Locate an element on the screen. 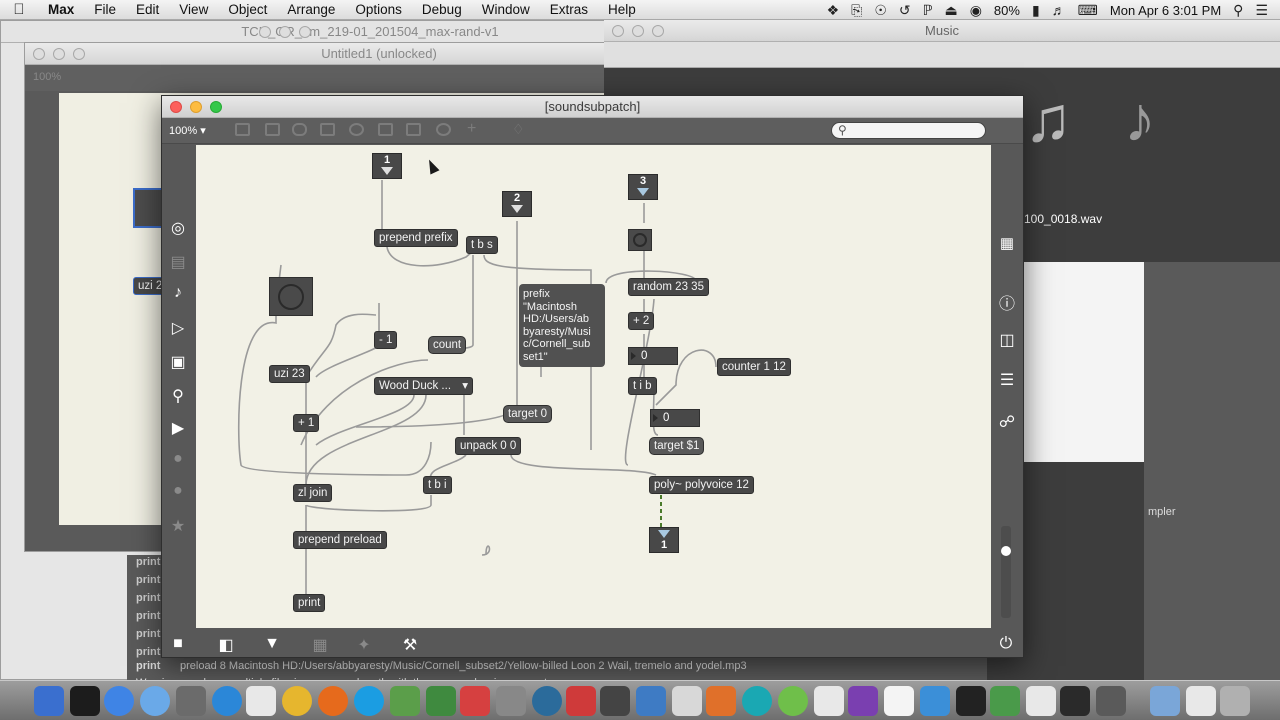 This screenshot has height=720, width=1280. menu-file: File is located at coordinates (105, 9).